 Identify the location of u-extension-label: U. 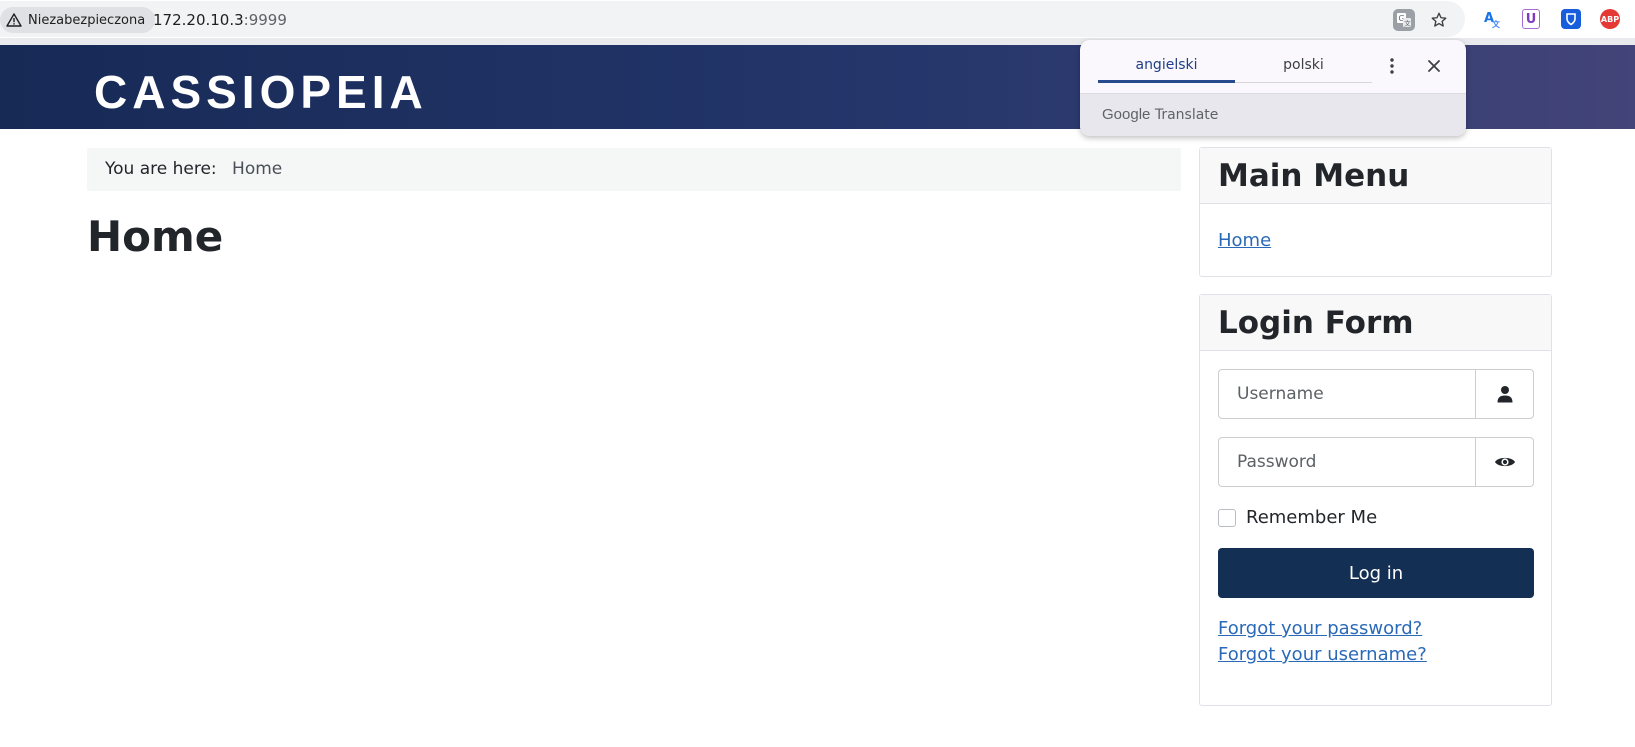
(1531, 19).